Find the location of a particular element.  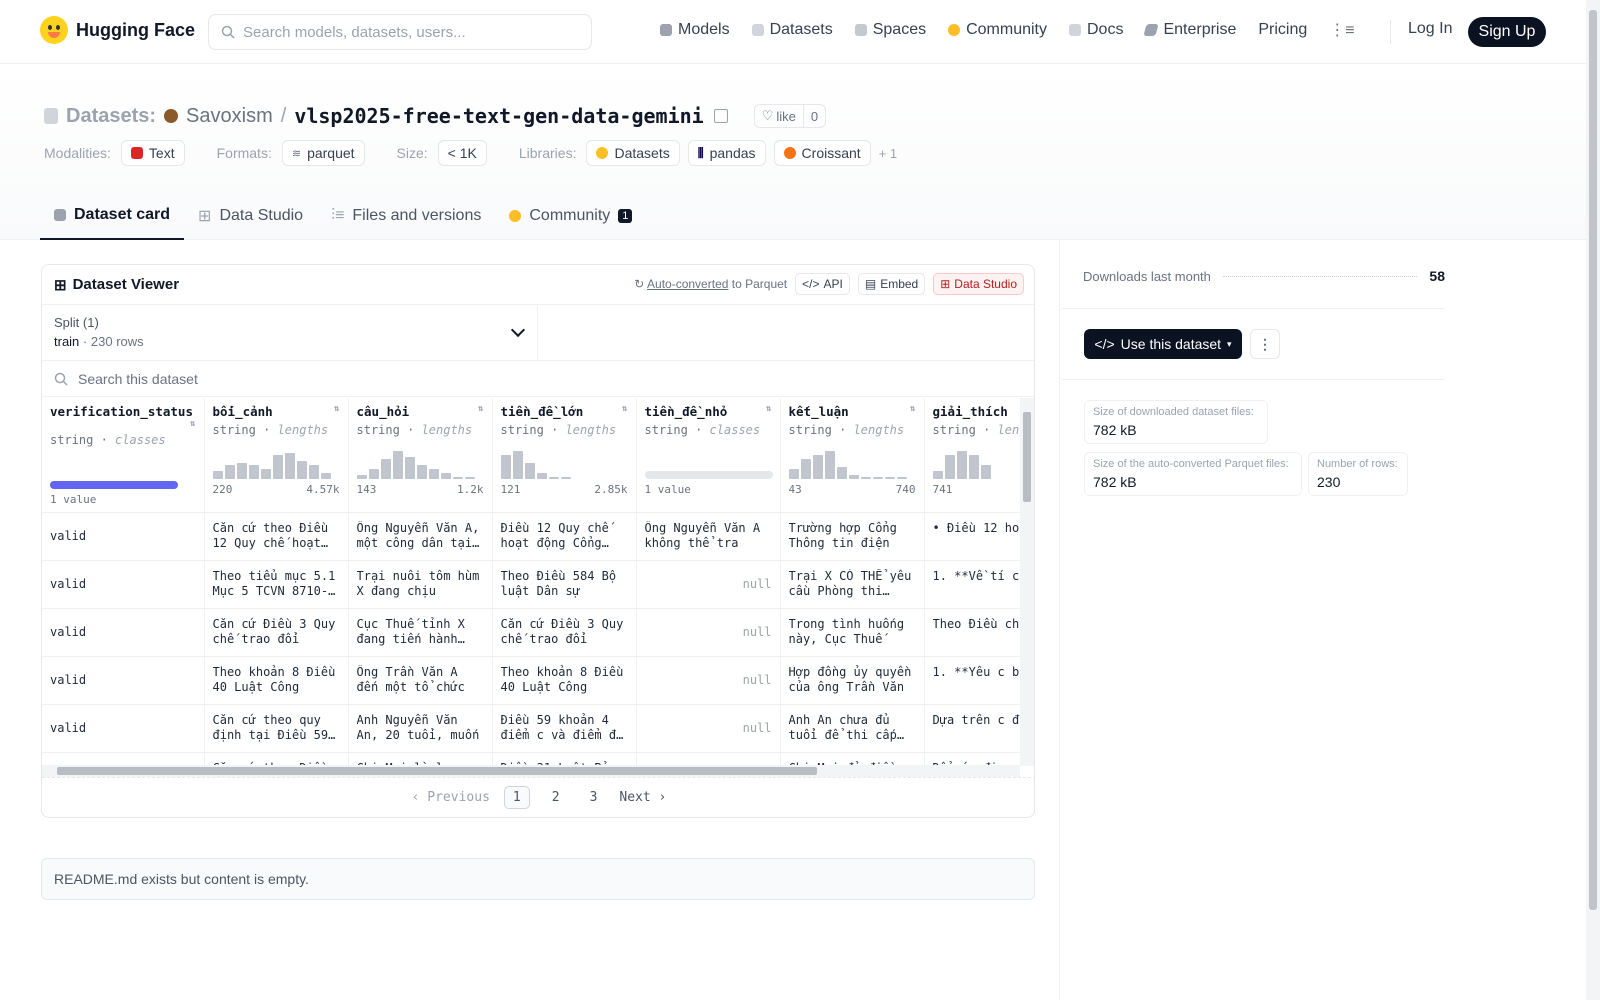

table-horizontal-scrollbar is located at coordinates (531, 771).